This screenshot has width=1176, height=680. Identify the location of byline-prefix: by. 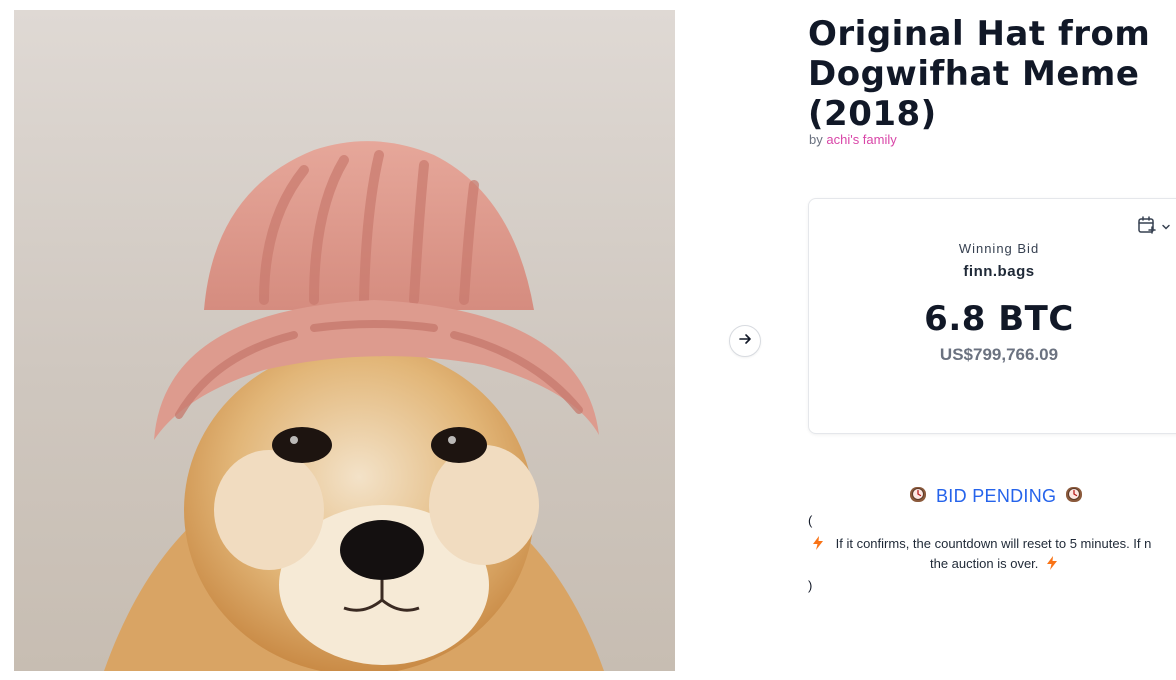
(816, 139).